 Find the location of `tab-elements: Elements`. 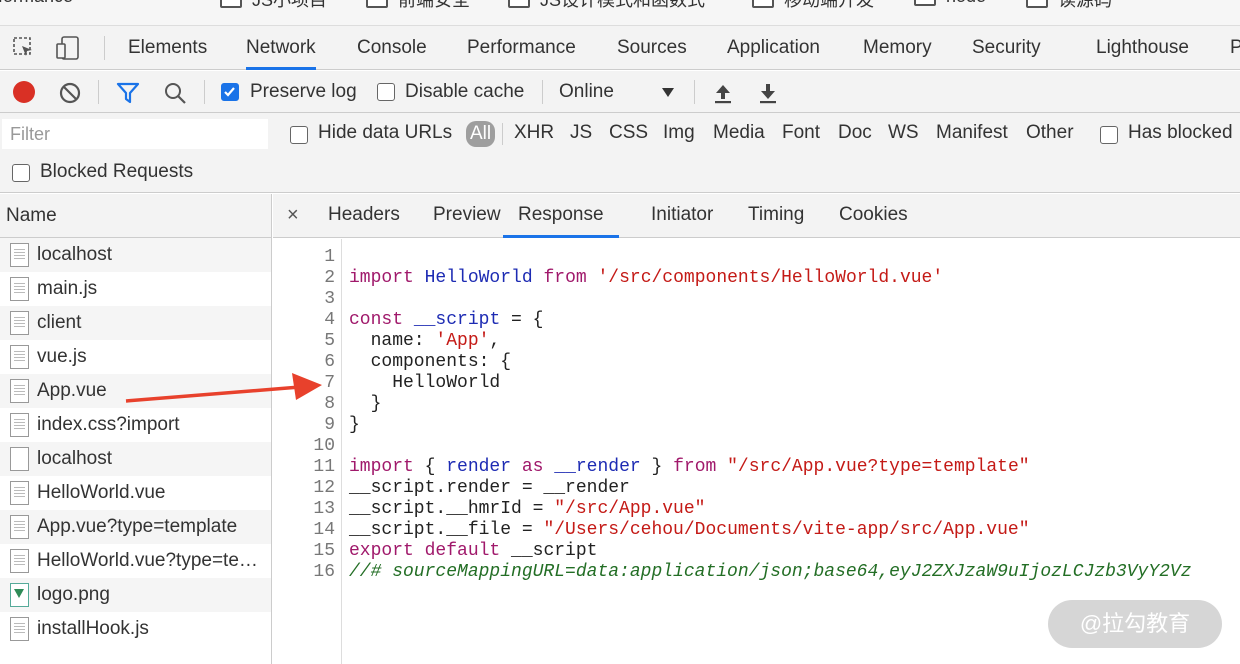

tab-elements: Elements is located at coordinates (167, 48).